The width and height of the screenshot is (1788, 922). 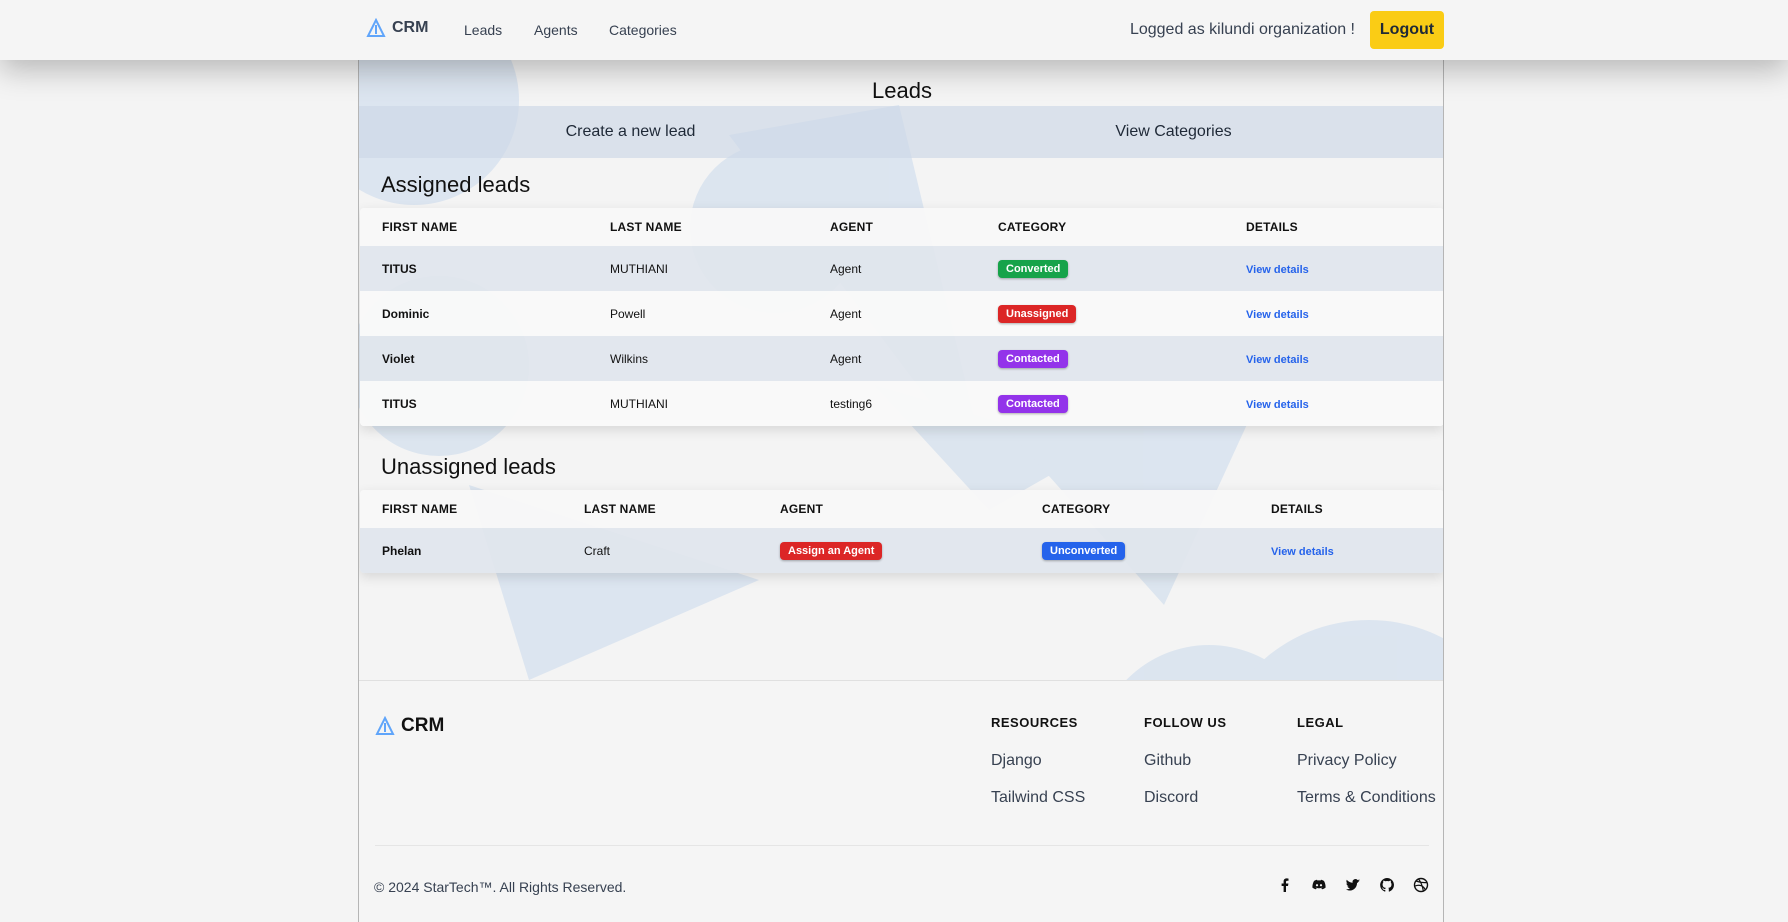 I want to click on category-badge: Converted, so click(x=1033, y=268).